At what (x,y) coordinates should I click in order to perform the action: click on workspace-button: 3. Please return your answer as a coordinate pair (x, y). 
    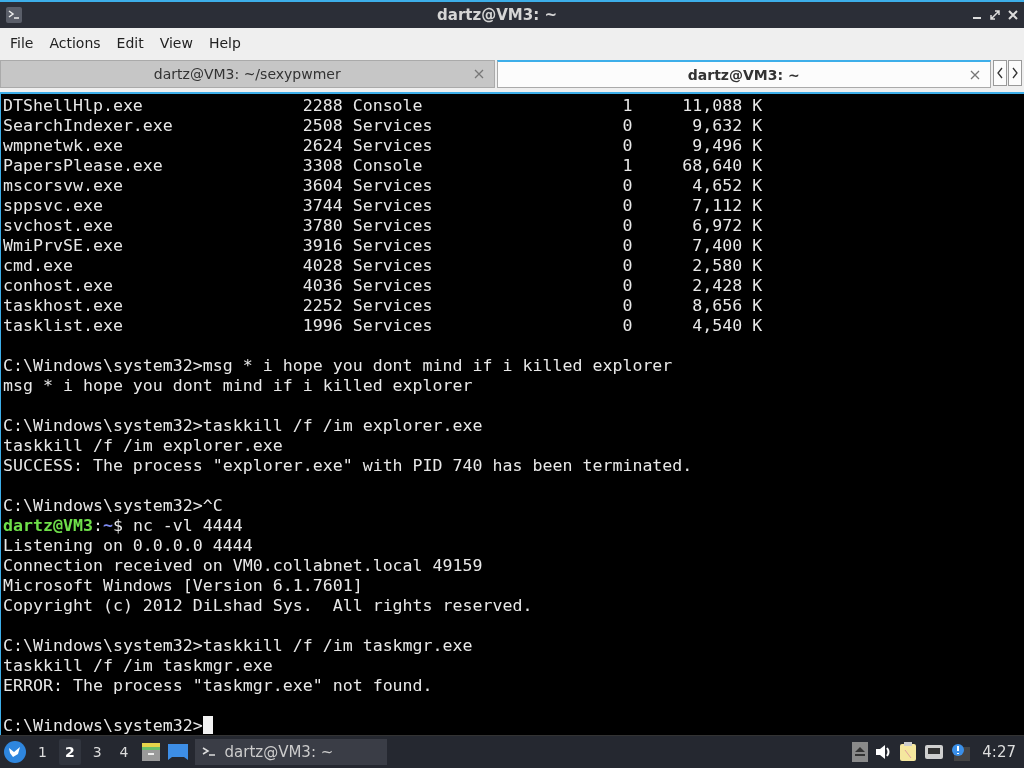
    Looking at the image, I should click on (97, 752).